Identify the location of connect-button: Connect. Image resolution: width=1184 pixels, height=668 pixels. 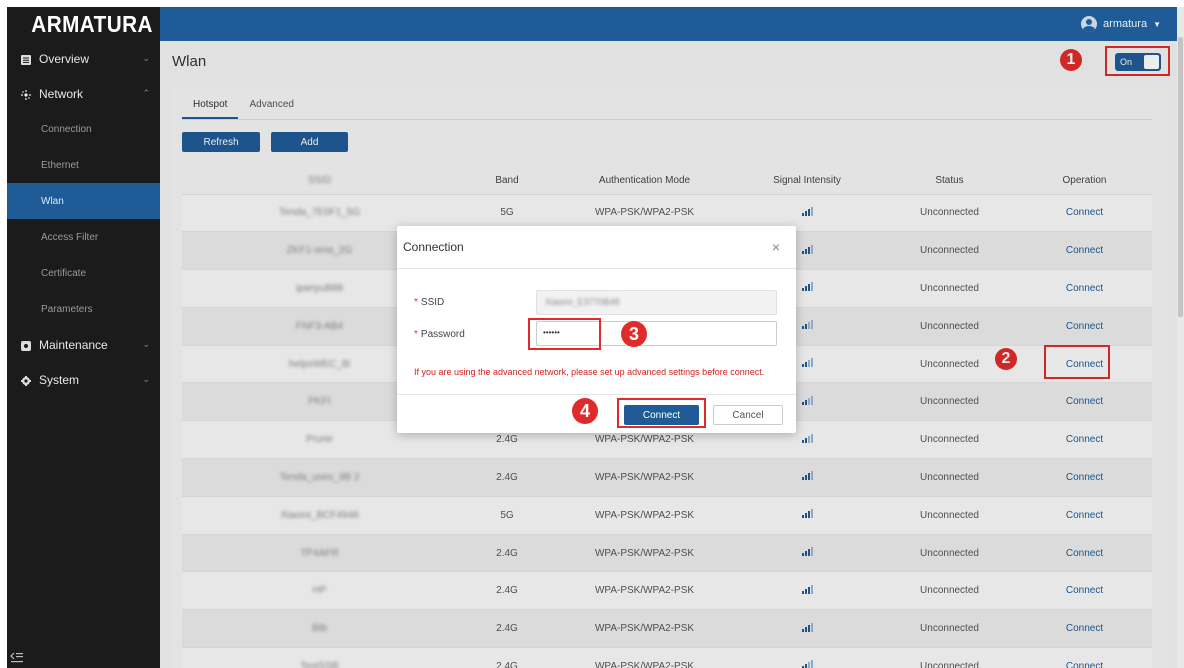
(661, 415).